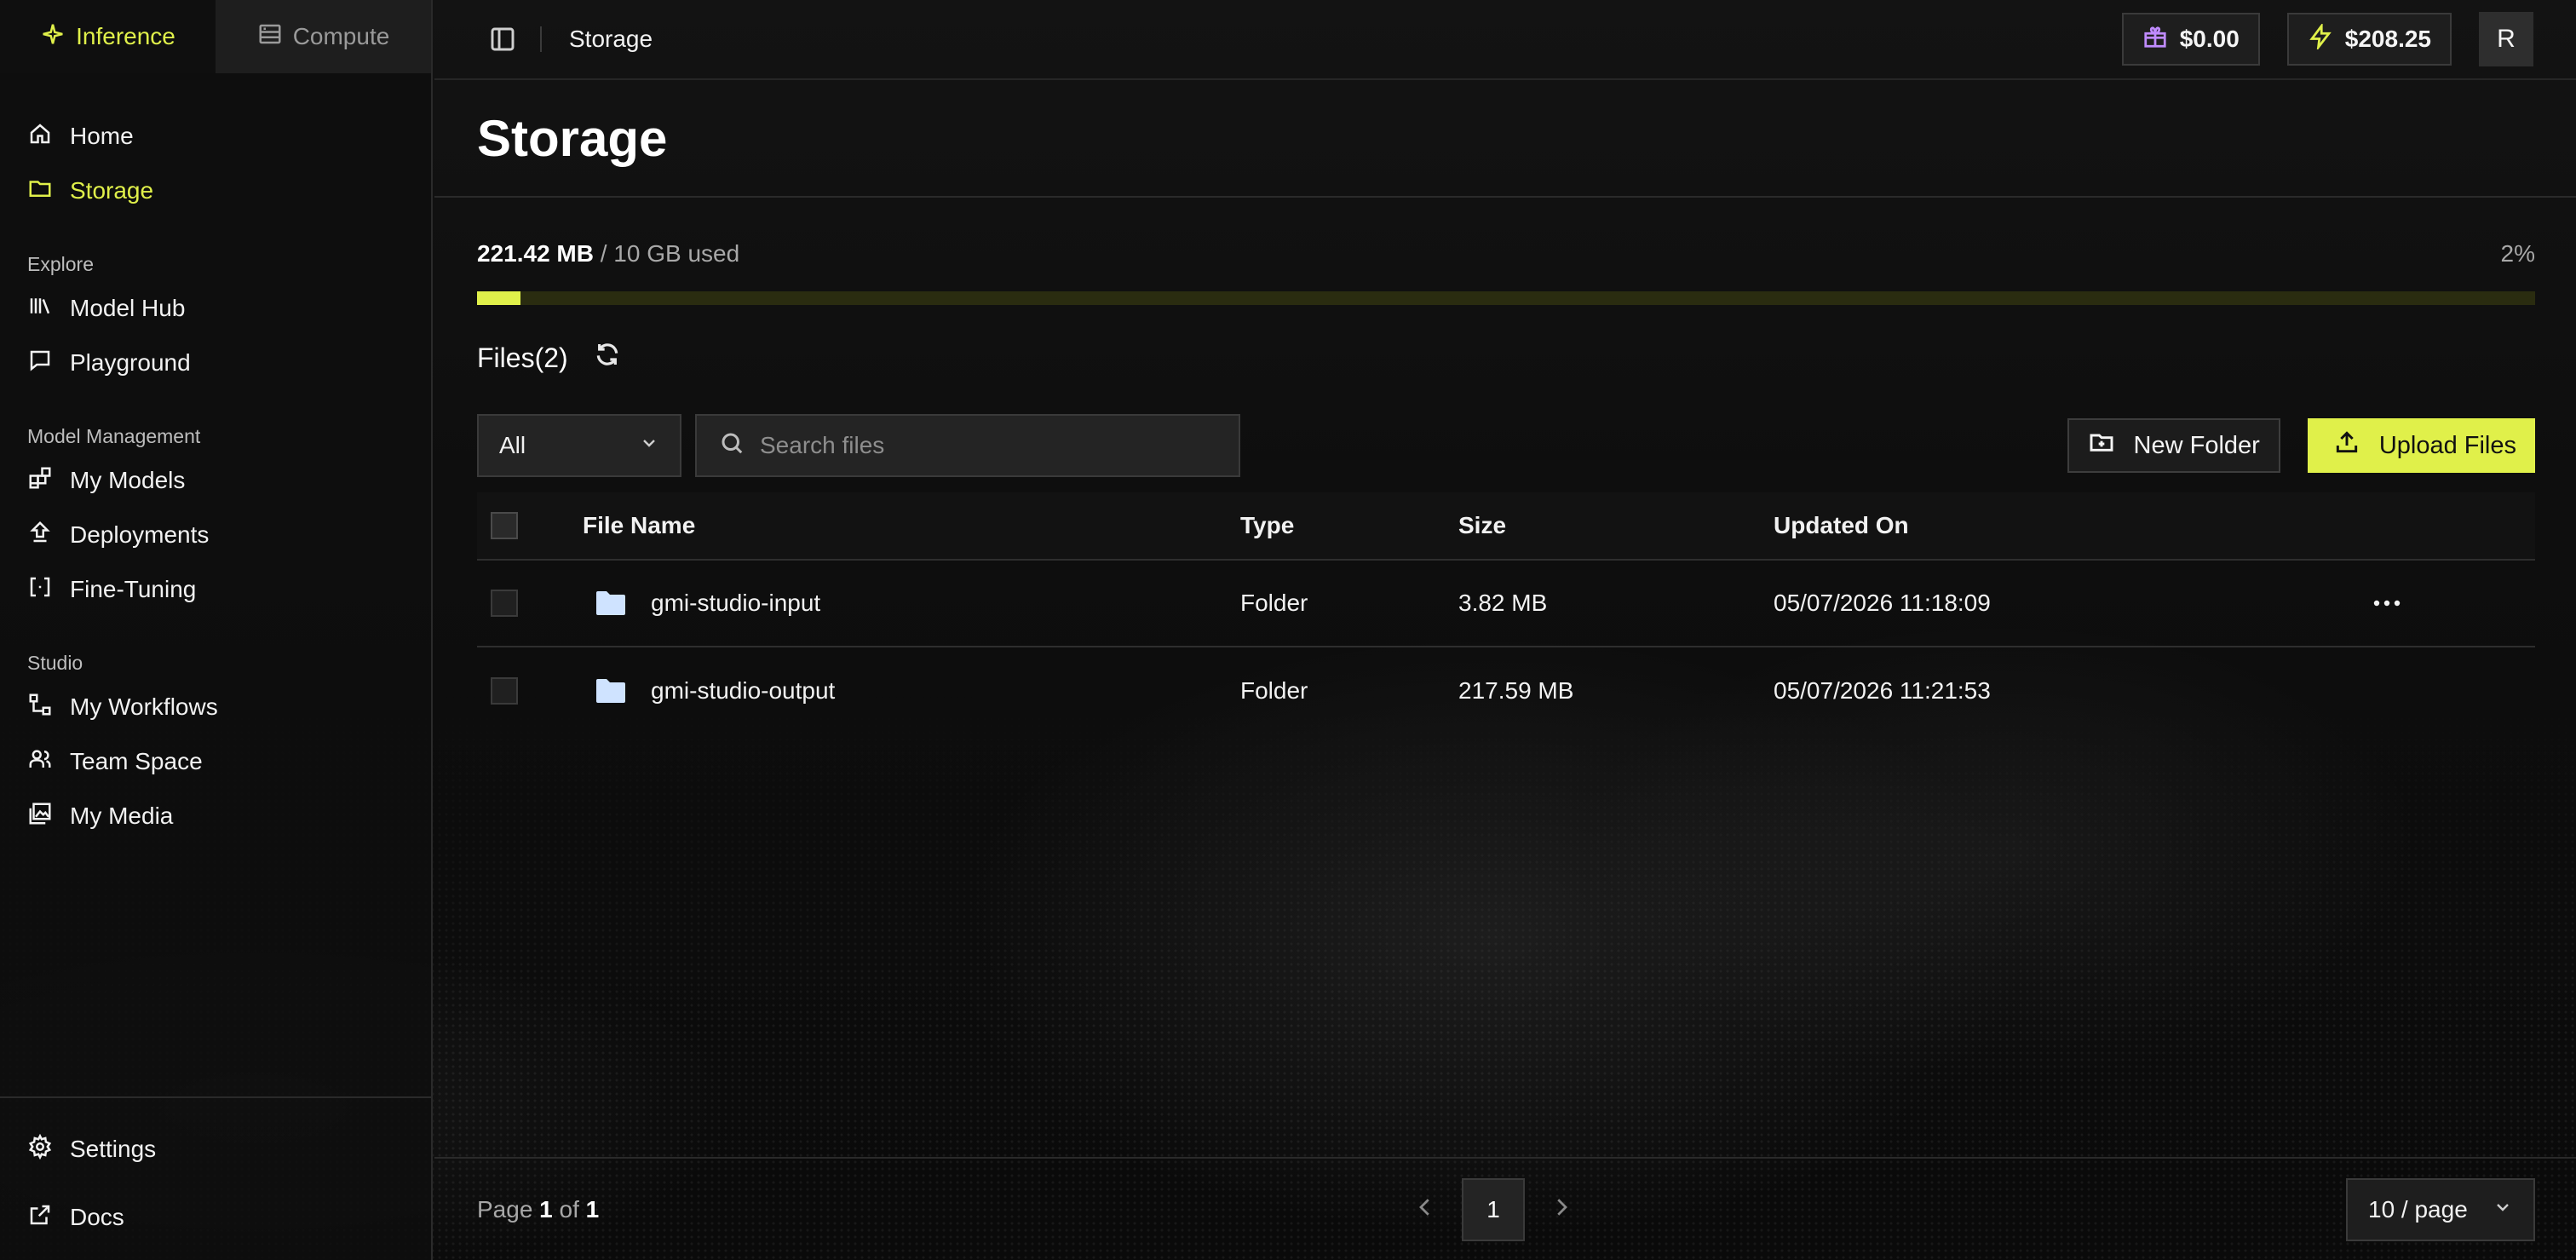  I want to click on sidebar-item-storage: Storage, so click(216, 191).